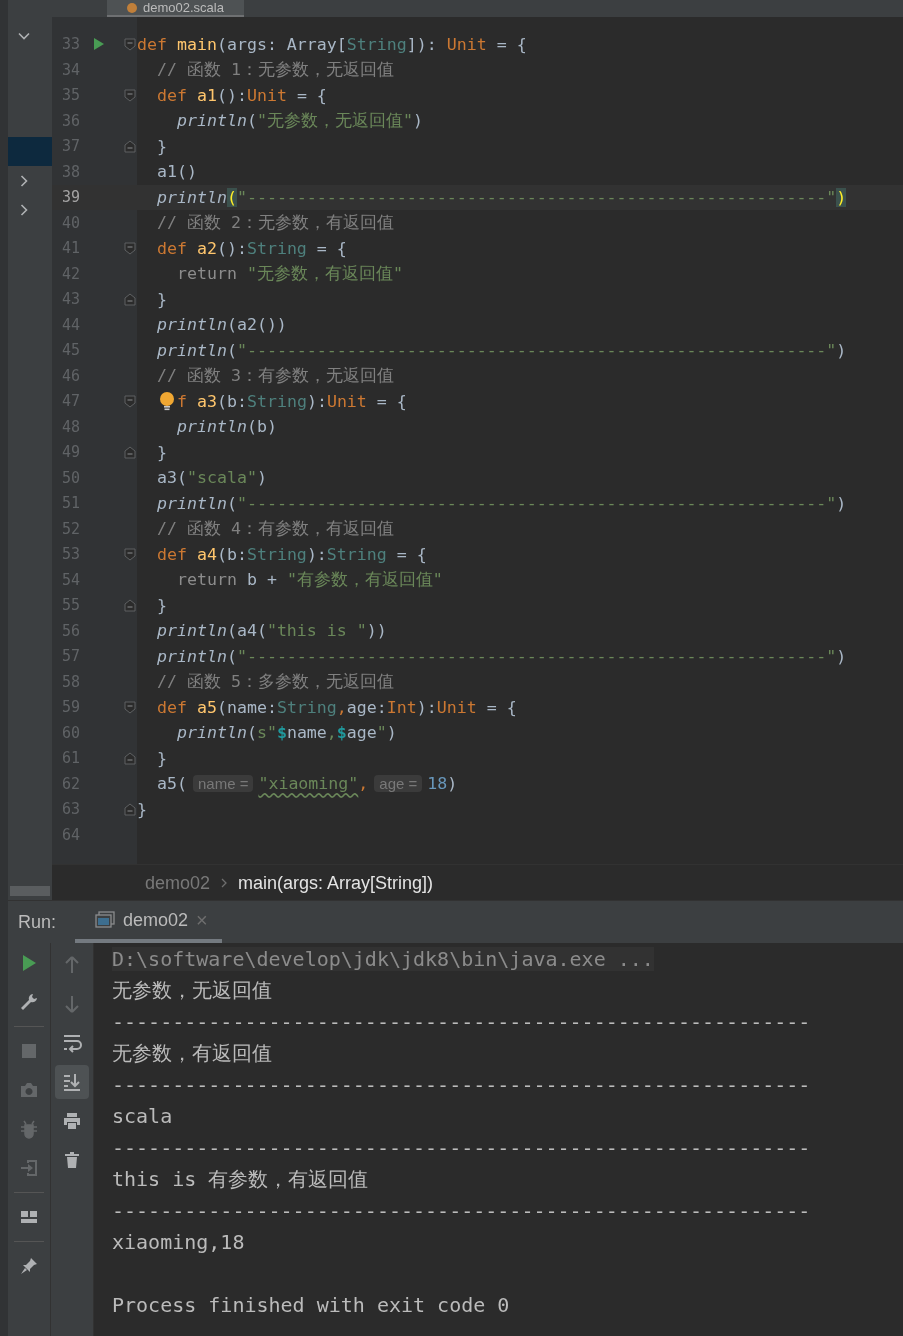 Image resolution: width=903 pixels, height=1336 pixels. I want to click on breadcrumb: main(args: Array[String]), so click(336, 883).